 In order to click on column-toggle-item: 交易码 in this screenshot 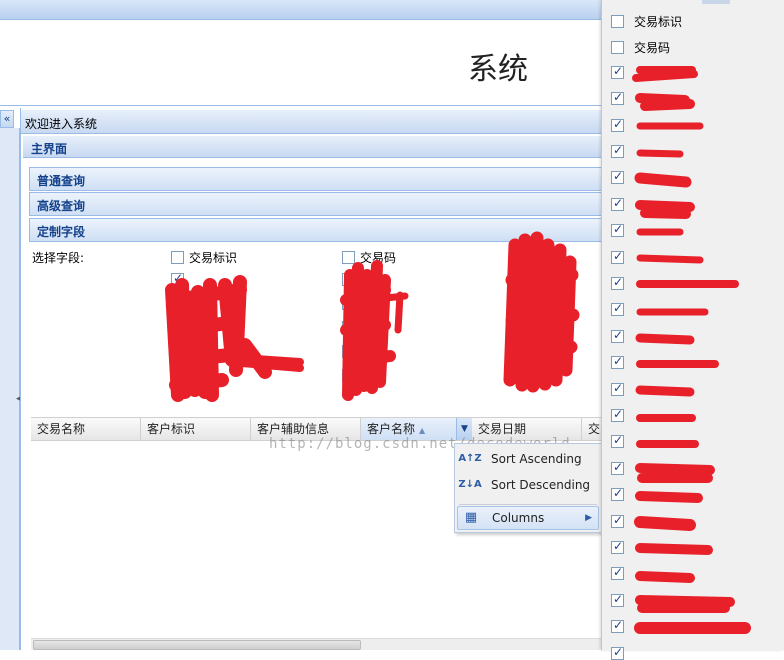, I will do `click(640, 47)`.